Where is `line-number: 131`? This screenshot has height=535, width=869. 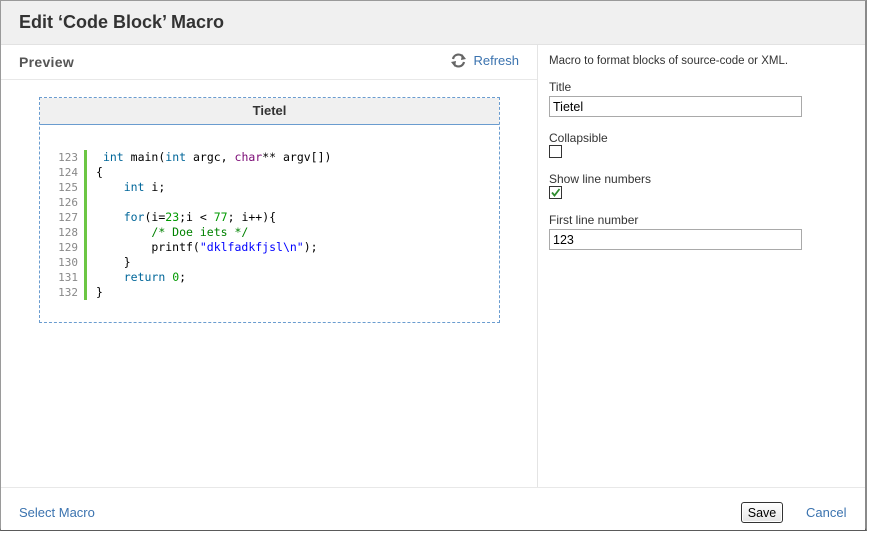 line-number: 131 is located at coordinates (68, 277).